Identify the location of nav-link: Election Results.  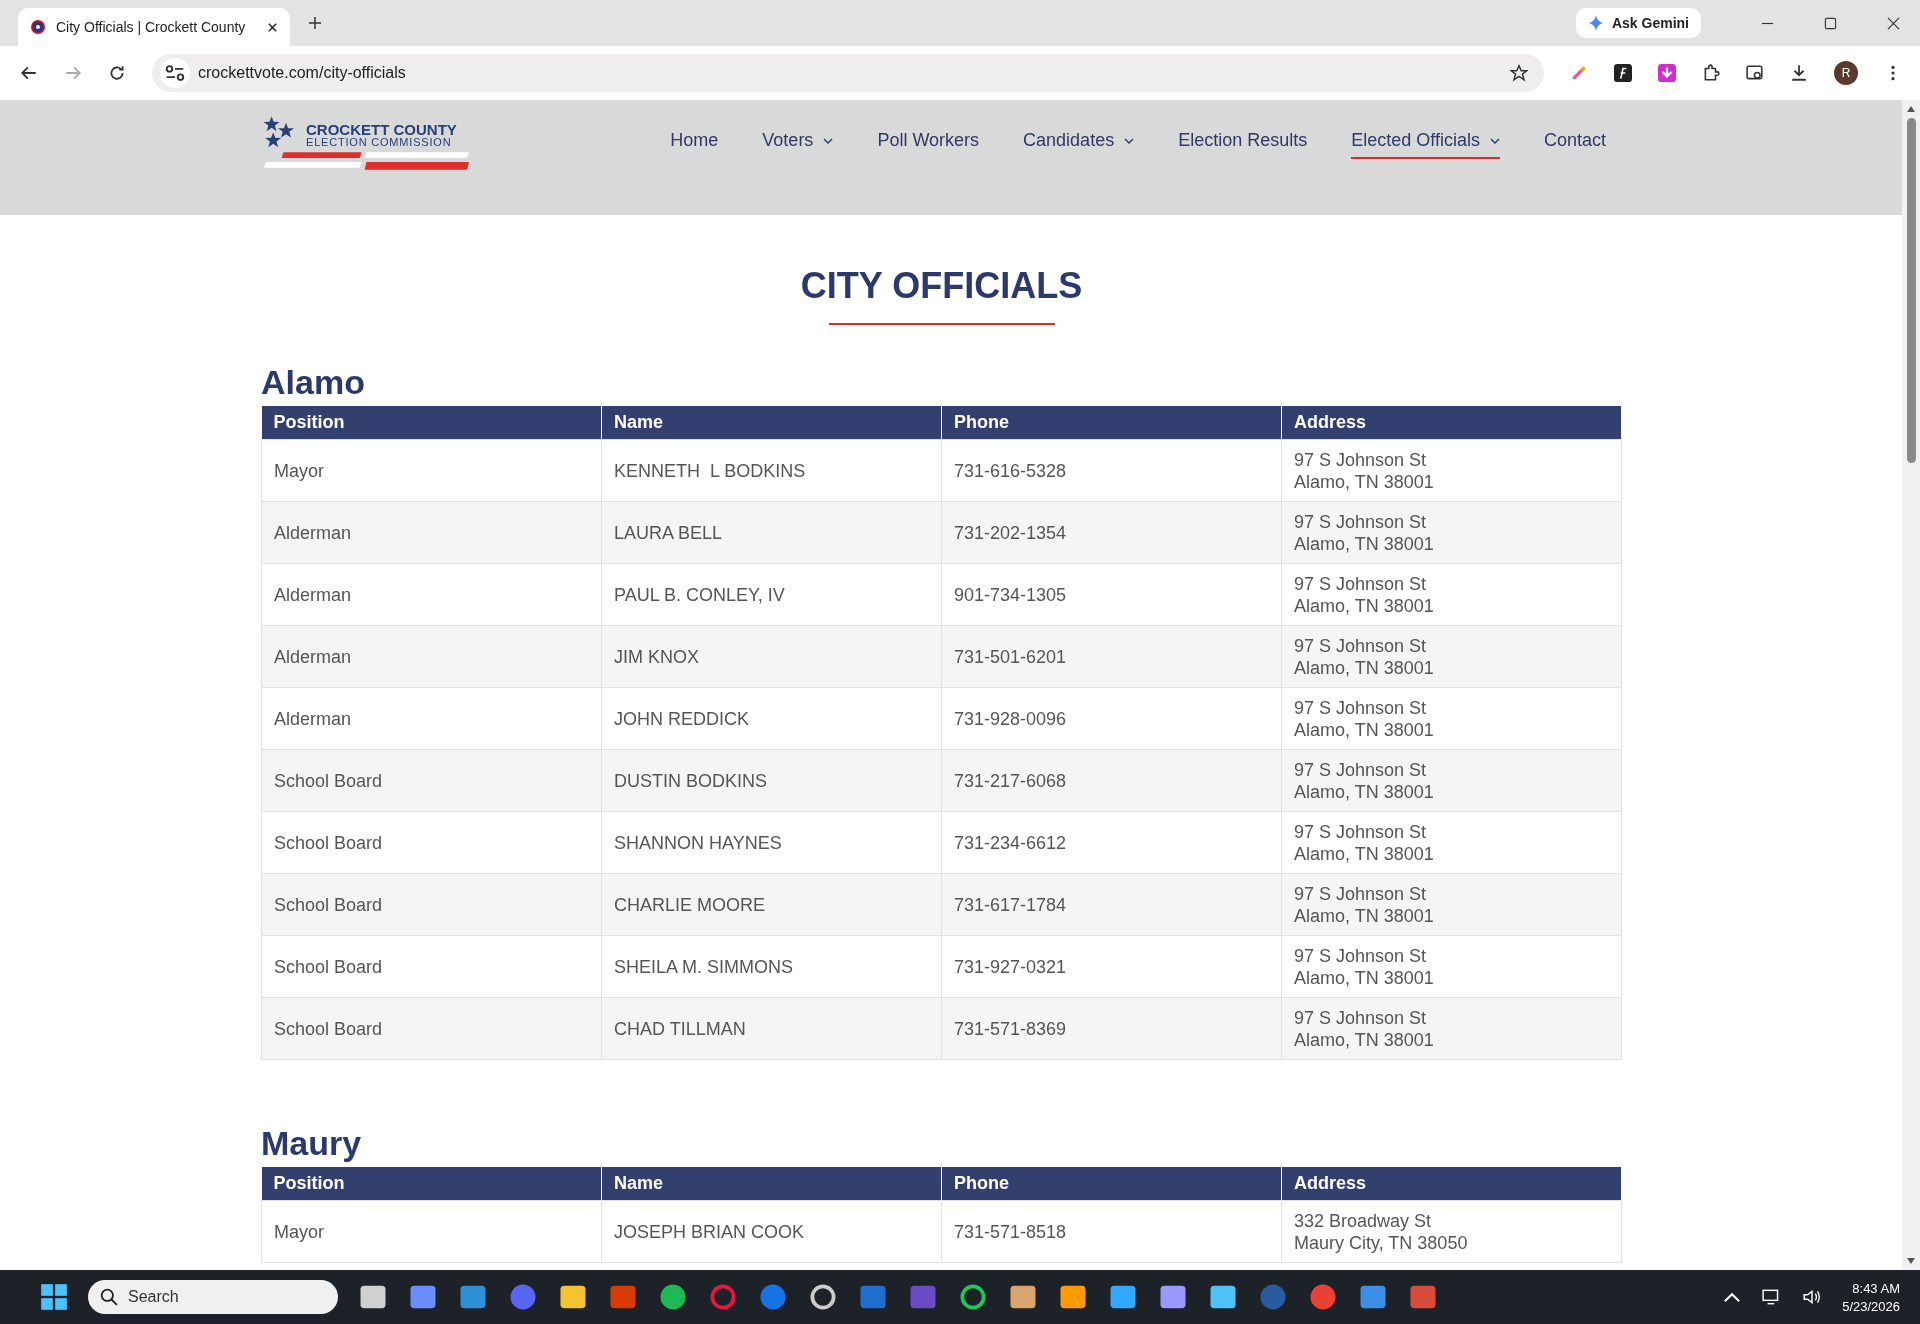
(1243, 141).